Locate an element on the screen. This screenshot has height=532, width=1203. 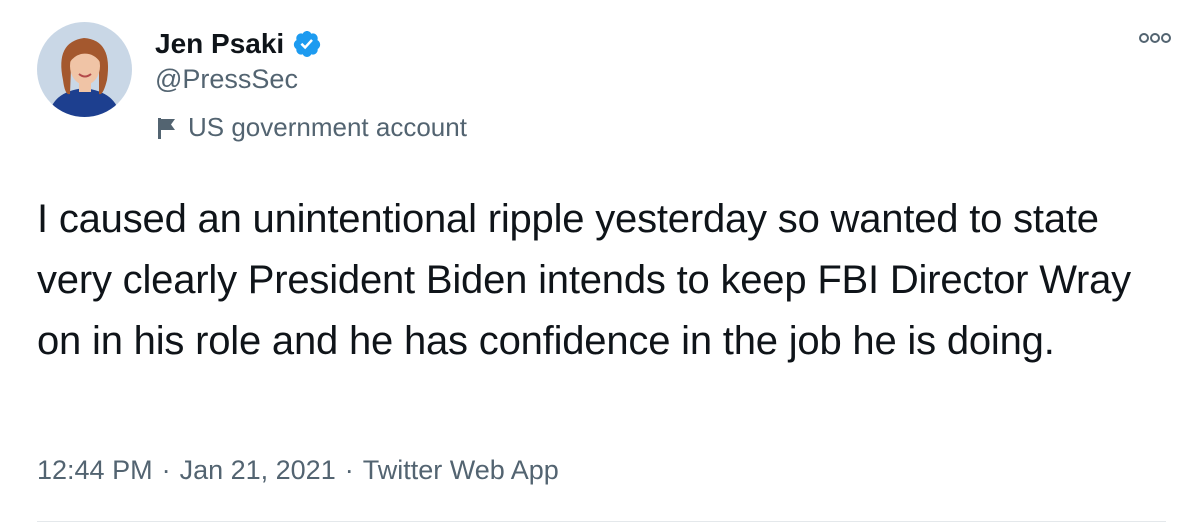
divider is located at coordinates (601, 521).